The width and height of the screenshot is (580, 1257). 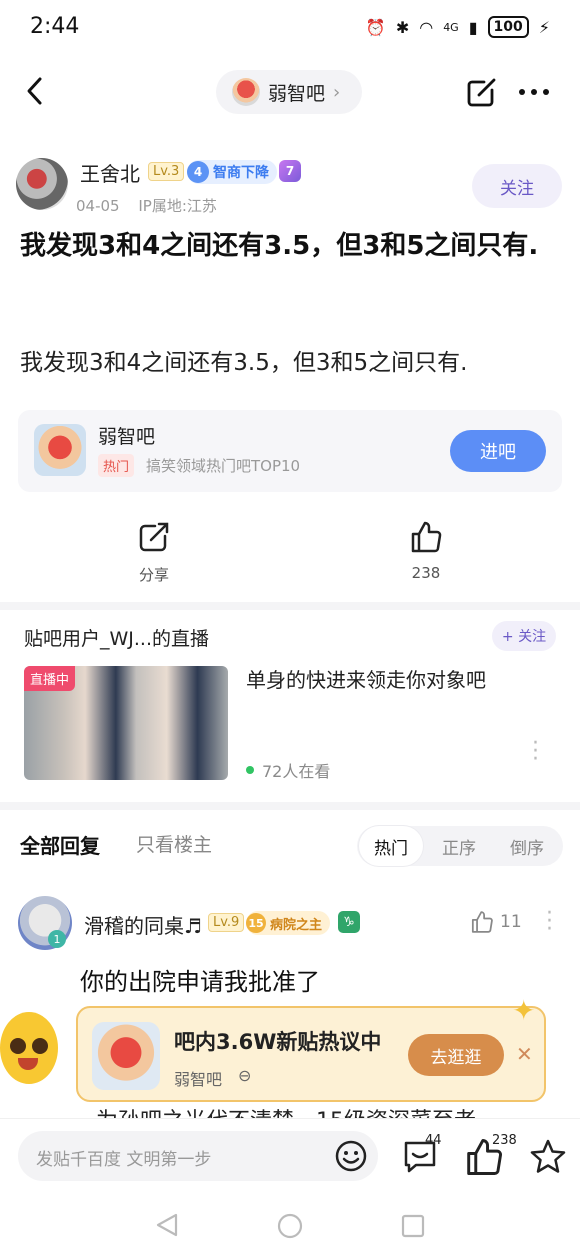 What do you see at coordinates (246, 92) in the screenshot?
I see `forum-avatar` at bounding box center [246, 92].